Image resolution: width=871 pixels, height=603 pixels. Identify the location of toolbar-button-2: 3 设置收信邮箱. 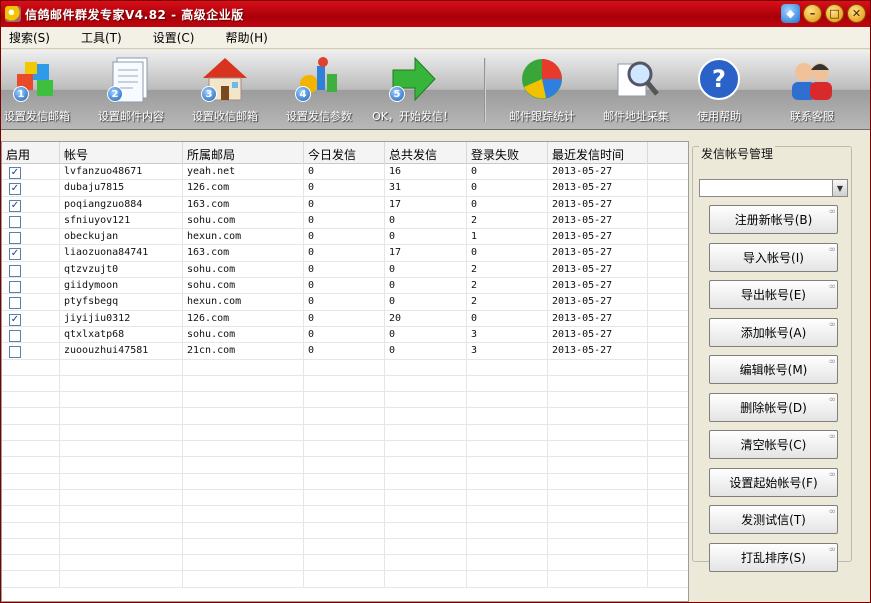
(225, 91).